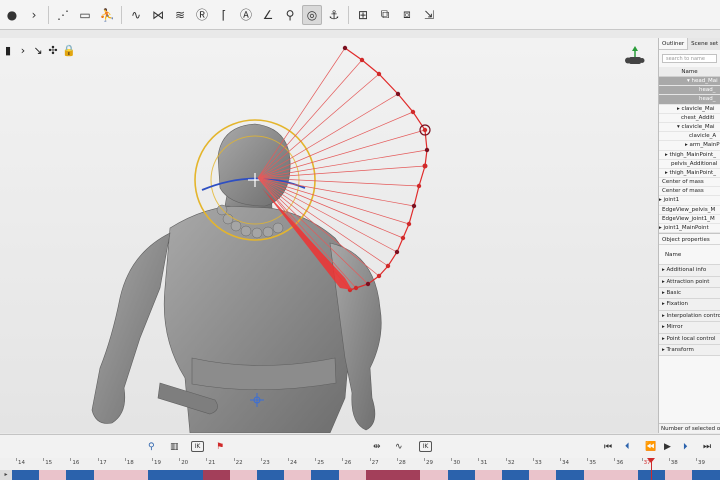 This screenshot has width=720, height=480. What do you see at coordinates (627, 447) in the screenshot?
I see `prev-key-icon: ⏴` at bounding box center [627, 447].